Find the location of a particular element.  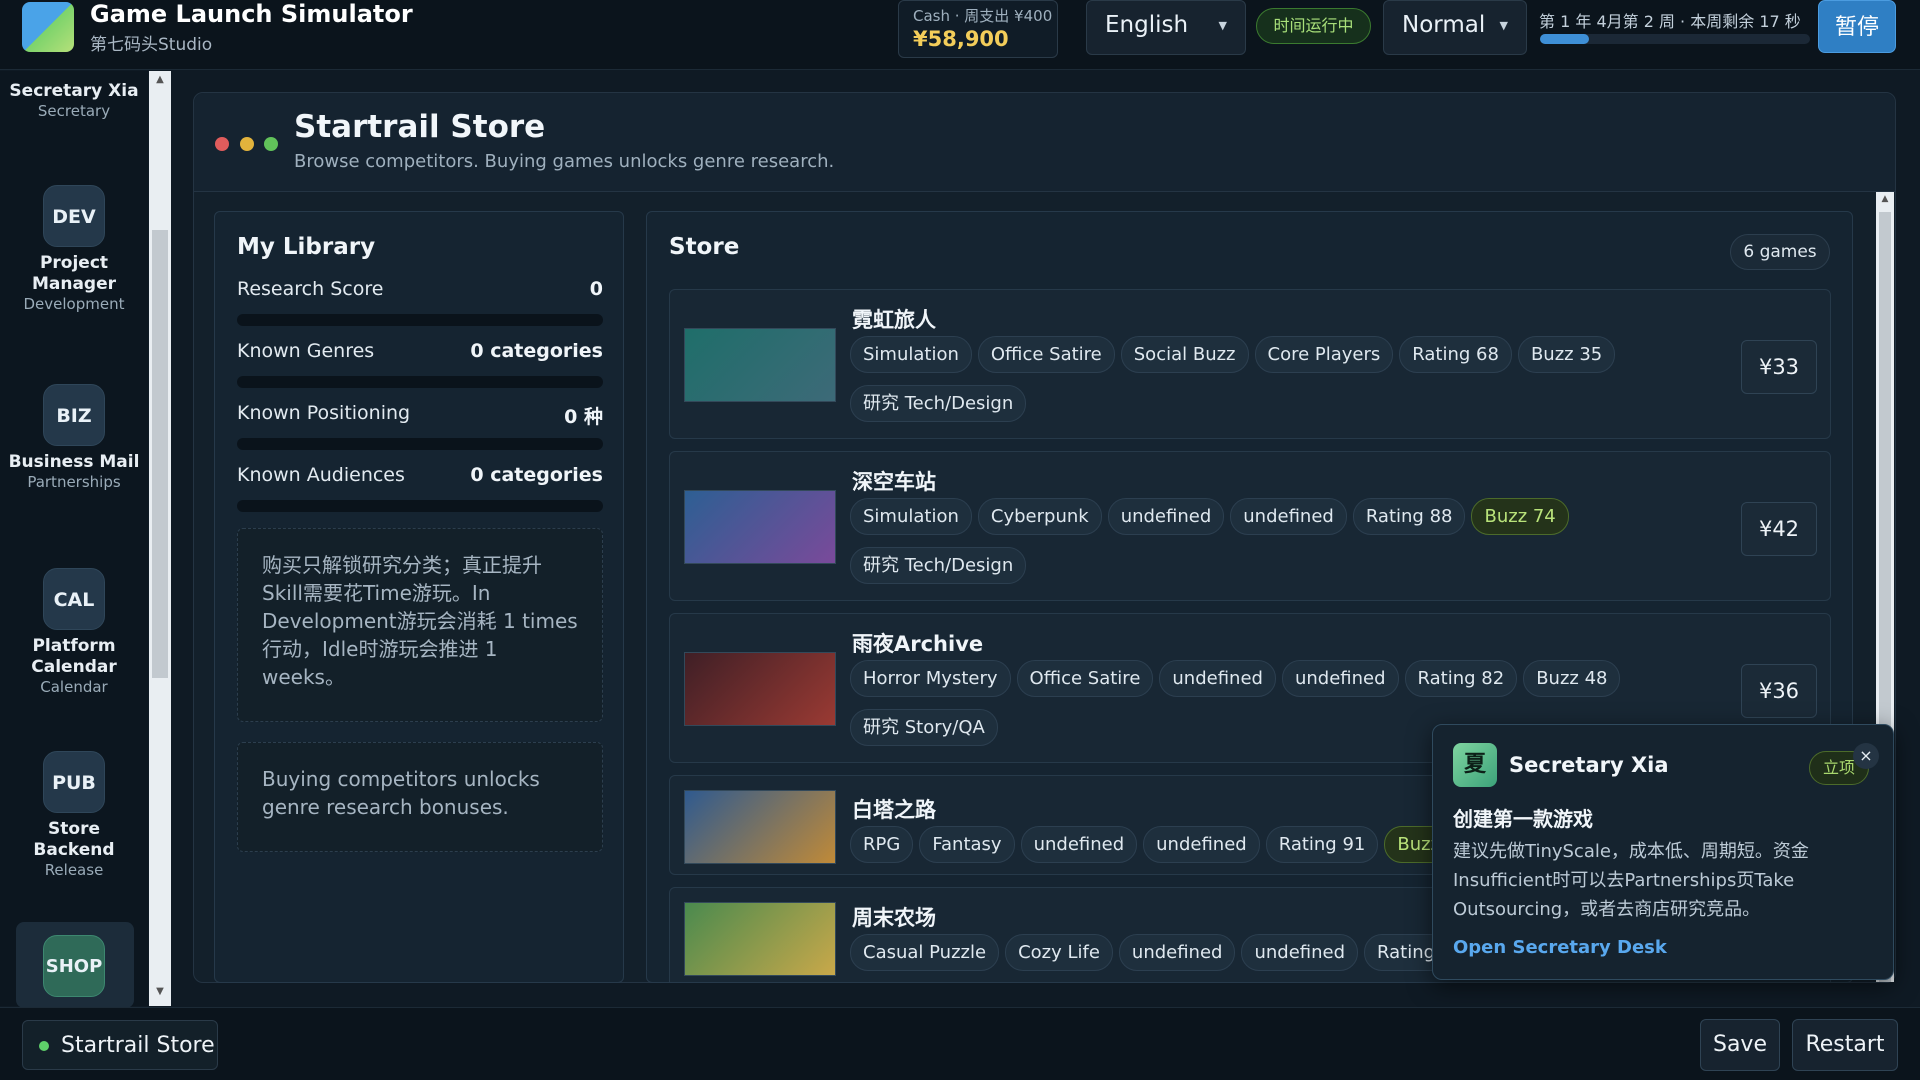

buy-price-button: ¥33 is located at coordinates (1779, 367).